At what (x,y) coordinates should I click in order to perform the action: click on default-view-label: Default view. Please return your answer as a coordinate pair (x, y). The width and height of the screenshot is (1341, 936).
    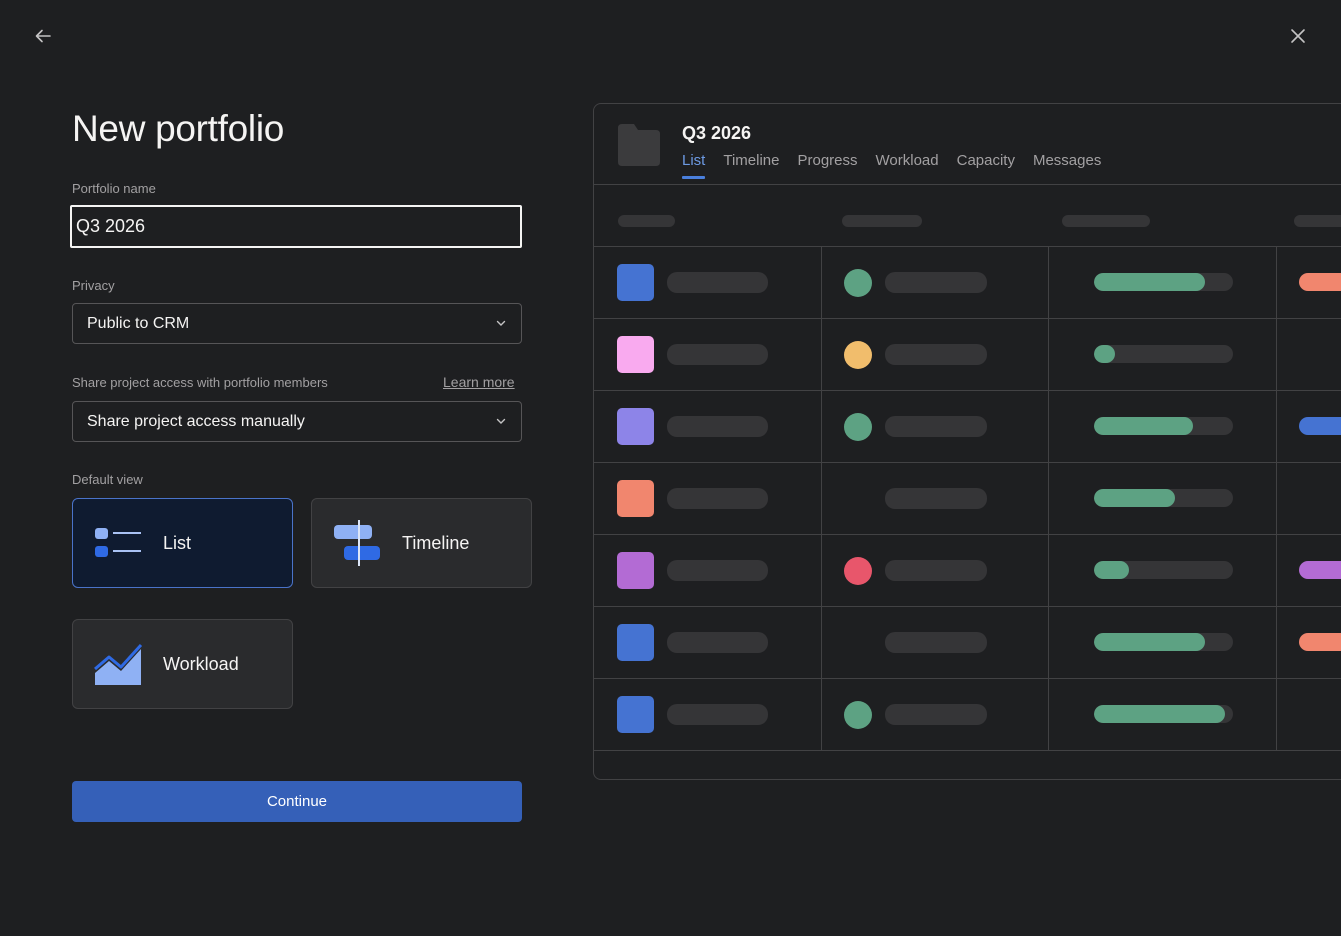
    Looking at the image, I should click on (107, 479).